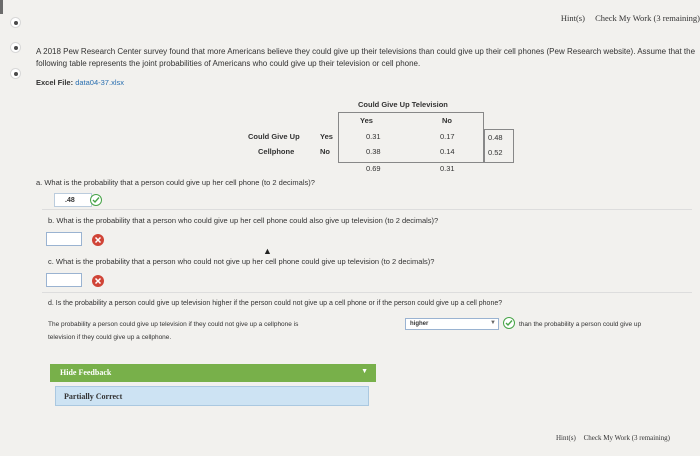  I want to click on chevron-down-icon: ▼, so click(493, 323).